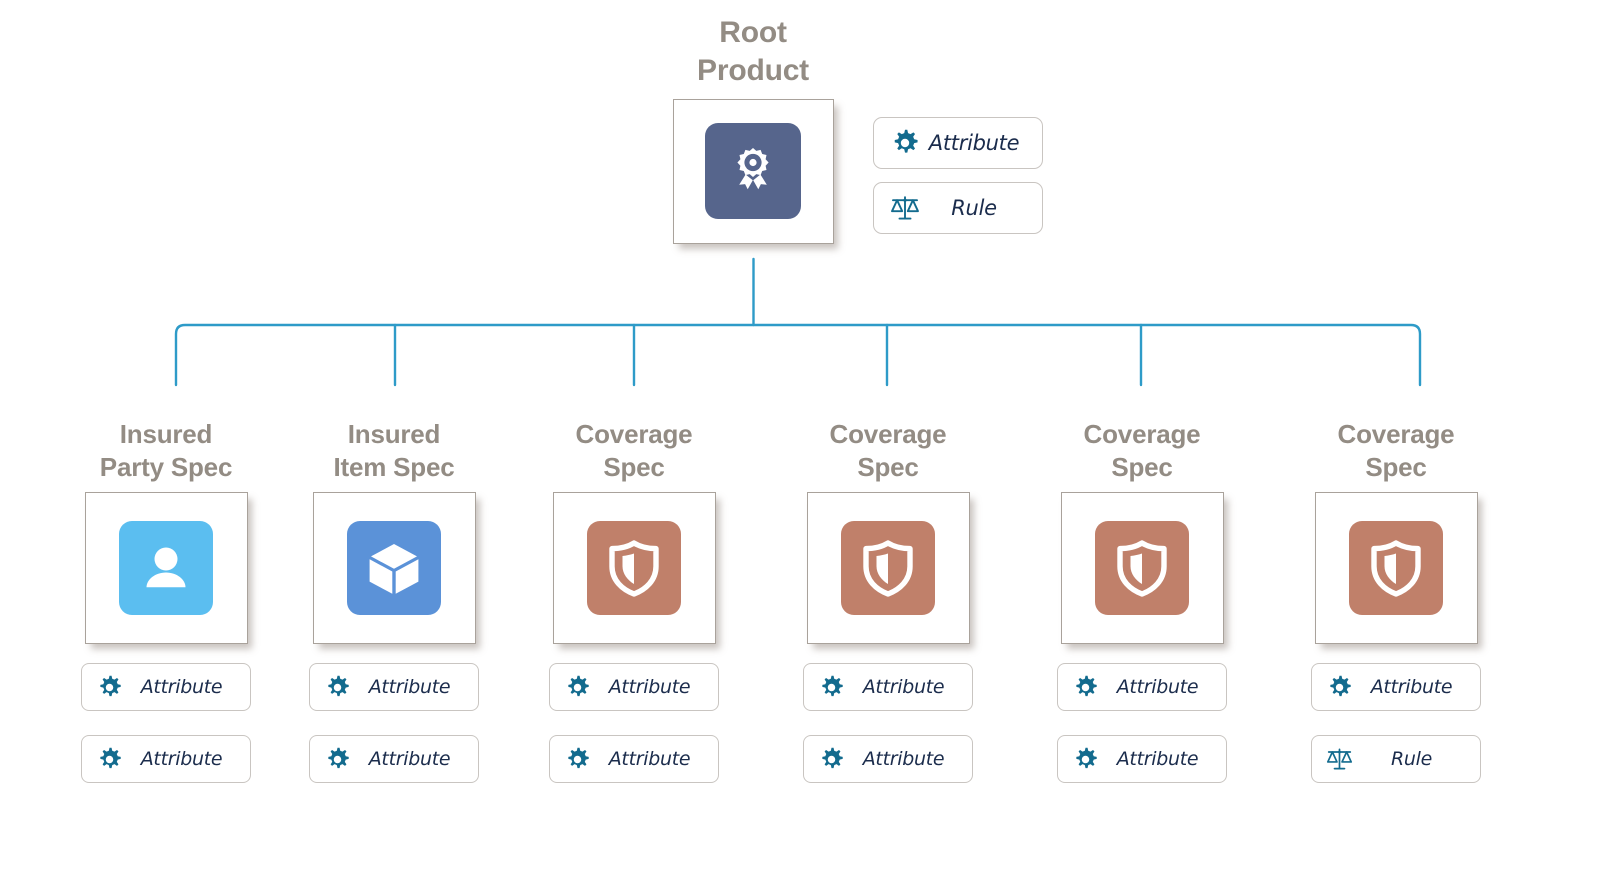  I want to click on child-chip-list: Attribute Rule, so click(1396, 723).